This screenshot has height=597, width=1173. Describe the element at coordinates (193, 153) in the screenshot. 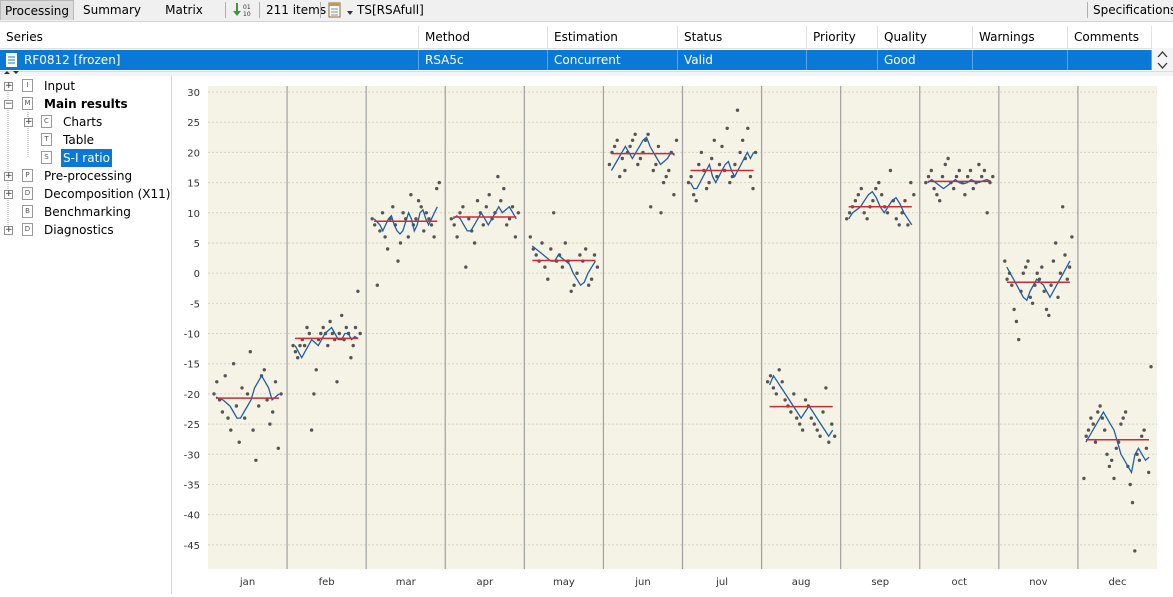

I see `y-tick-label: 20` at that location.